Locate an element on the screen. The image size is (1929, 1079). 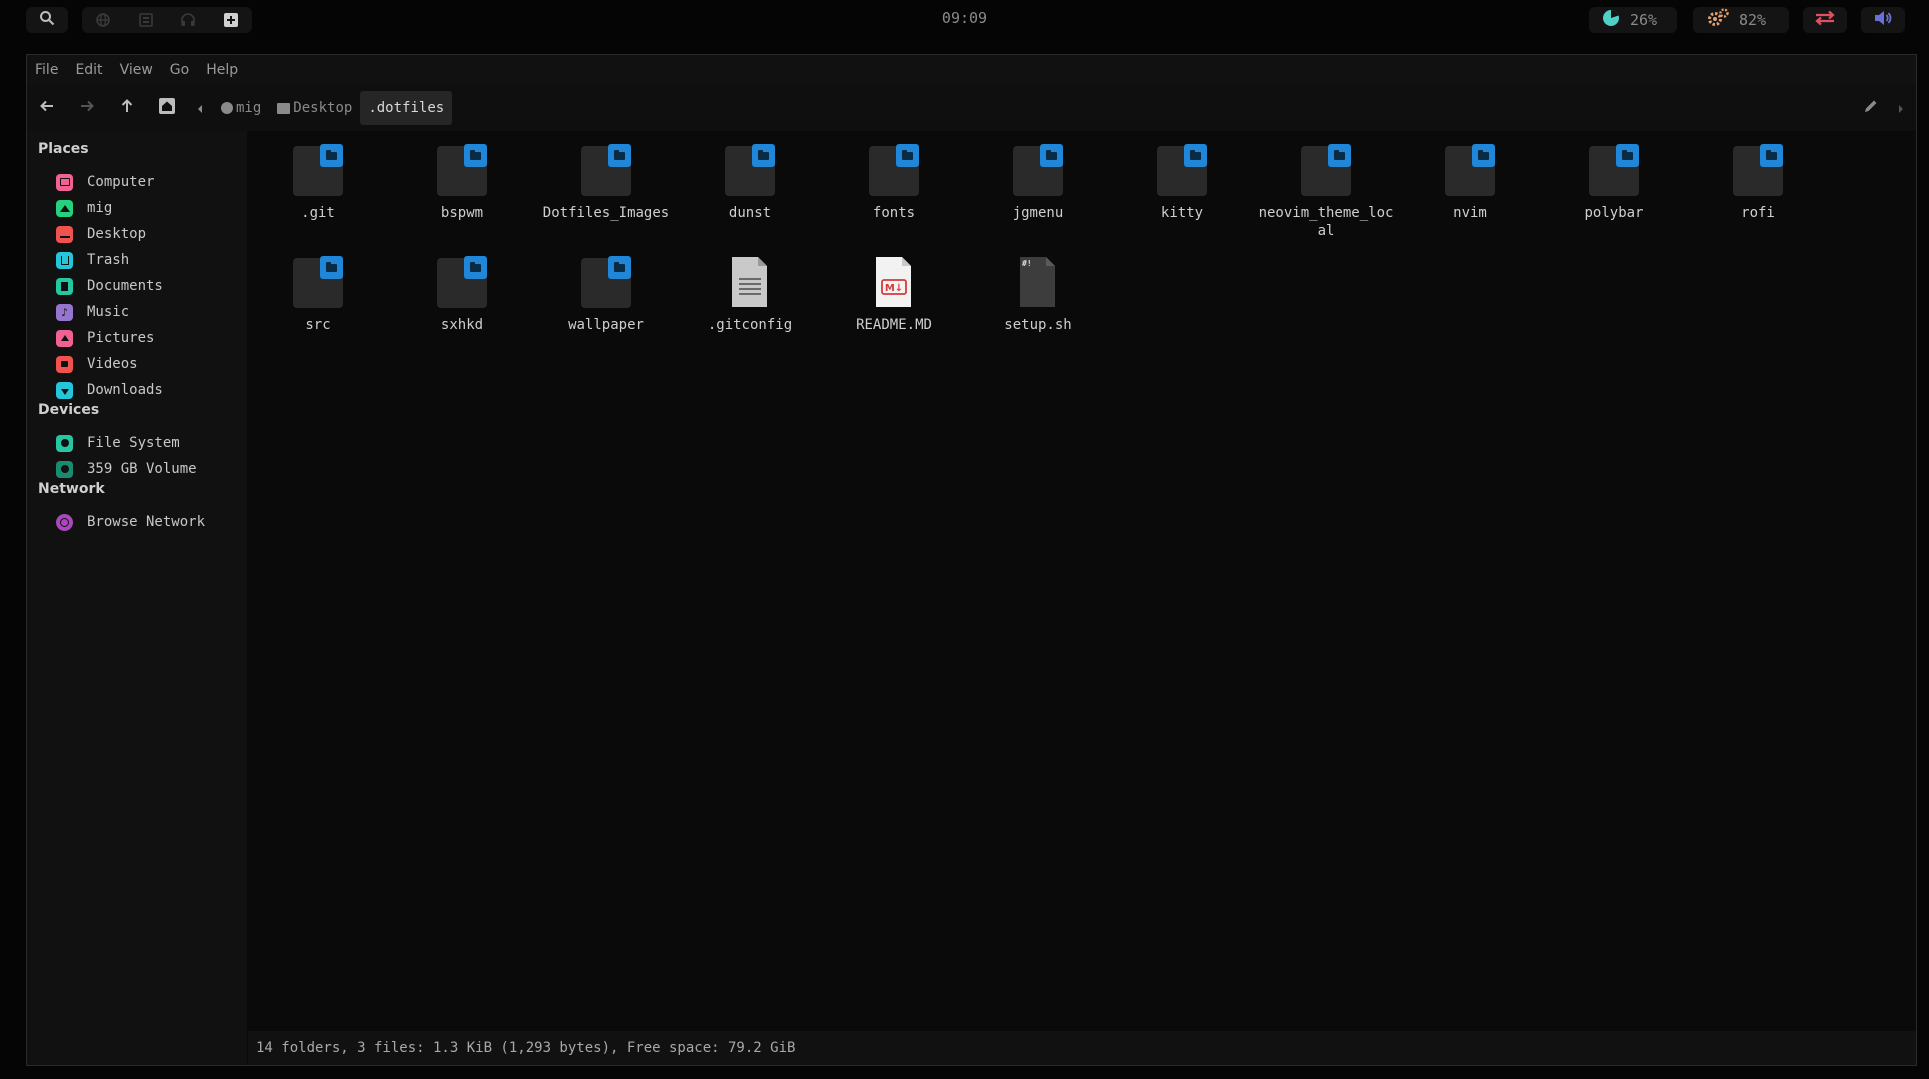
menu-go: Go is located at coordinates (179, 70).